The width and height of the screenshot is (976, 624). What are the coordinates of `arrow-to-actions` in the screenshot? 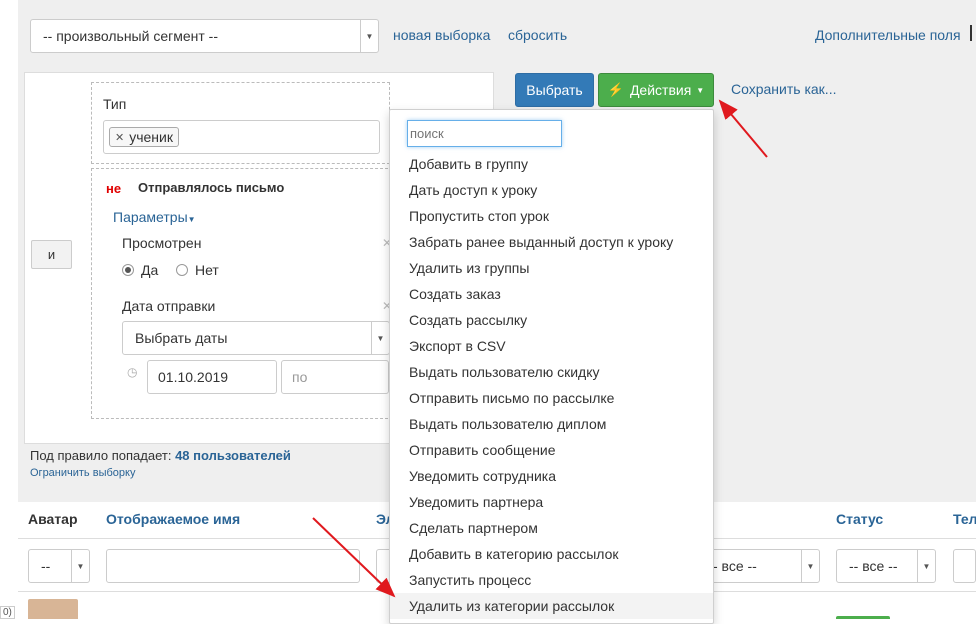 It's located at (743, 128).